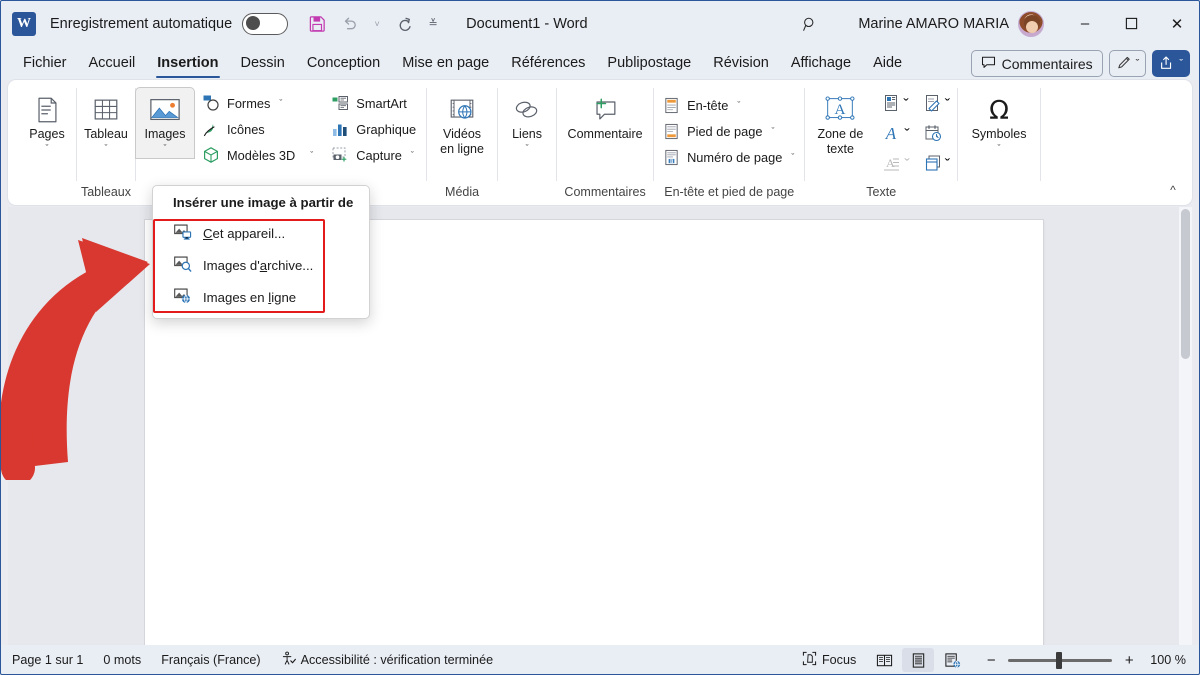  I want to click on tab-mise-en-page: Mise en page, so click(445, 63).